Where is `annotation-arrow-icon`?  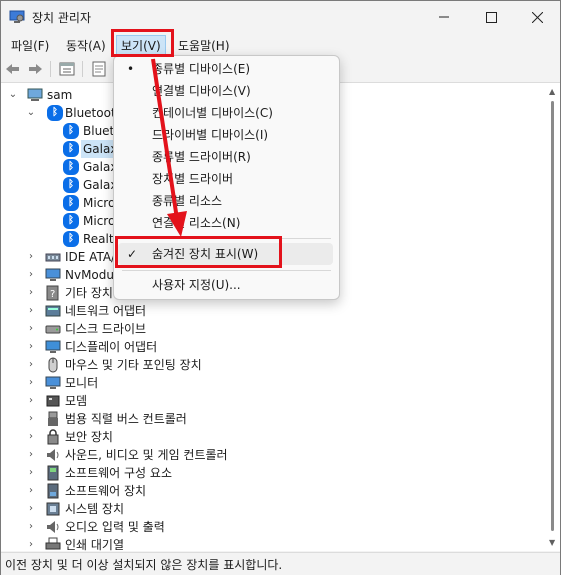
annotation-arrow-icon is located at coordinates (169, 147).